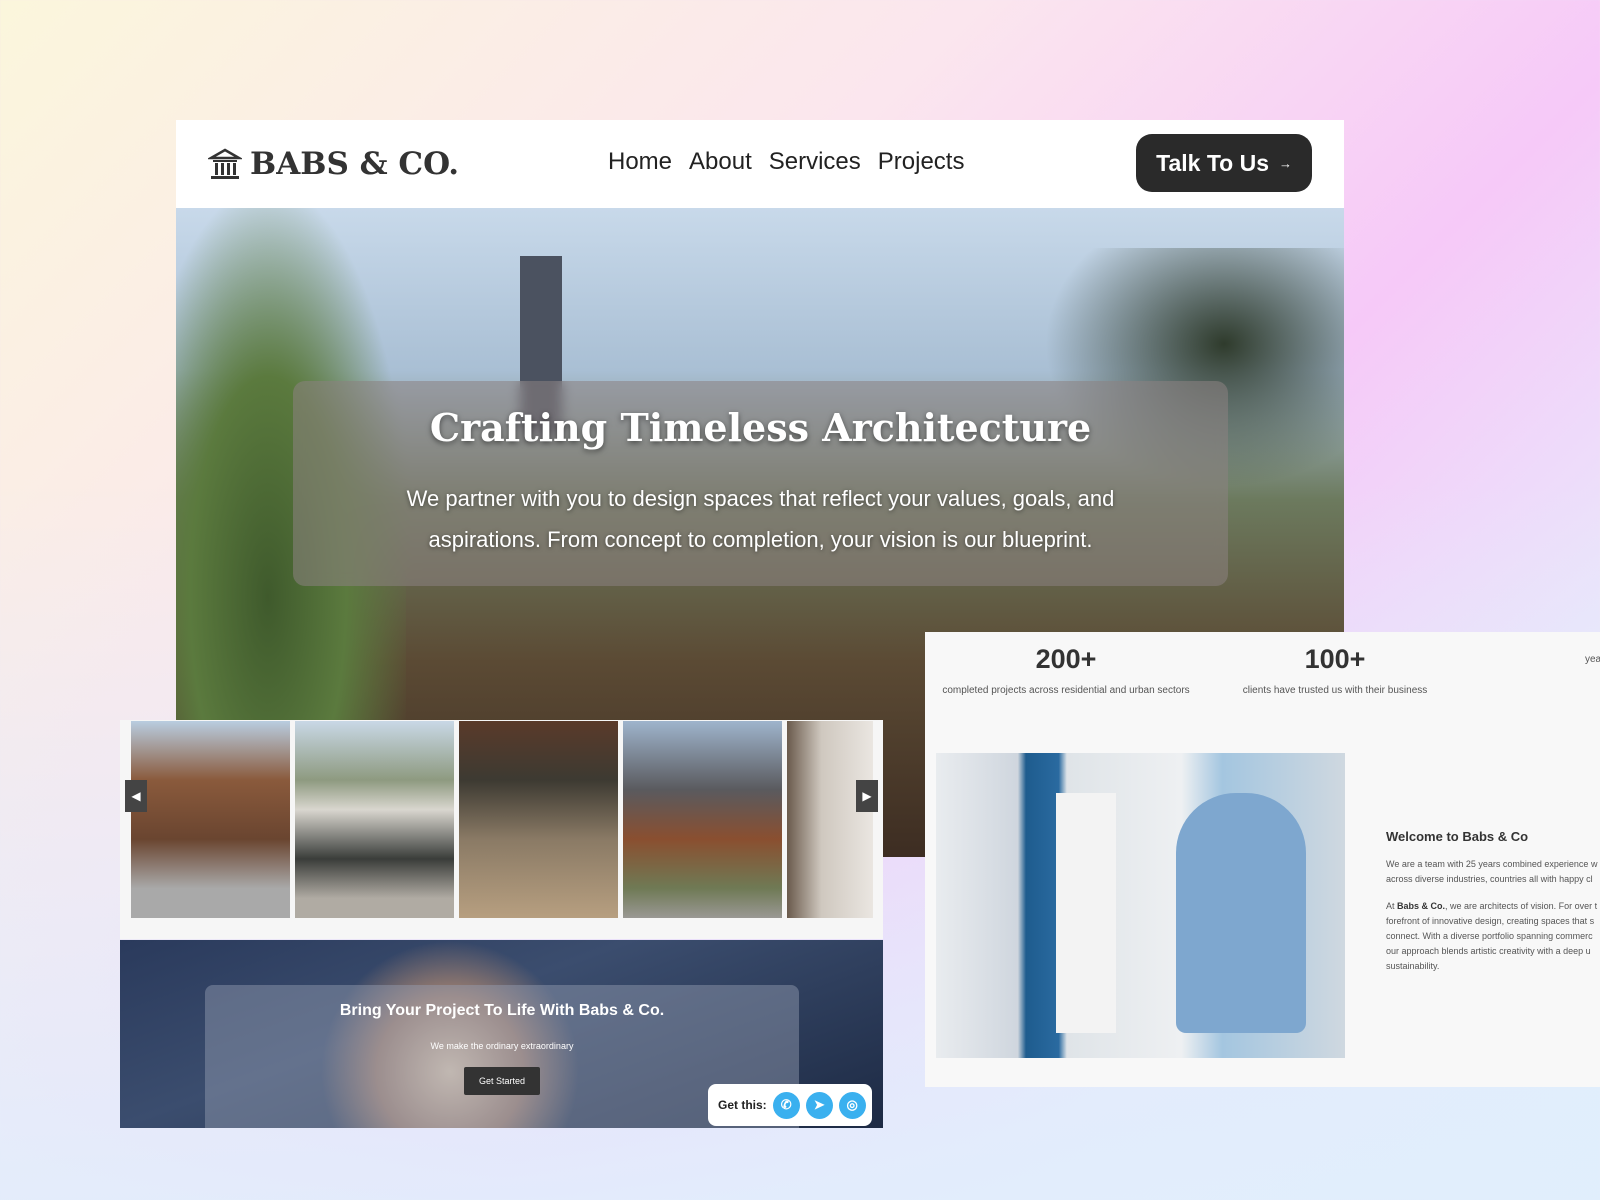 This screenshot has height=1200, width=1600. I want to click on nav-menu: Home About Services Projects, so click(786, 162).